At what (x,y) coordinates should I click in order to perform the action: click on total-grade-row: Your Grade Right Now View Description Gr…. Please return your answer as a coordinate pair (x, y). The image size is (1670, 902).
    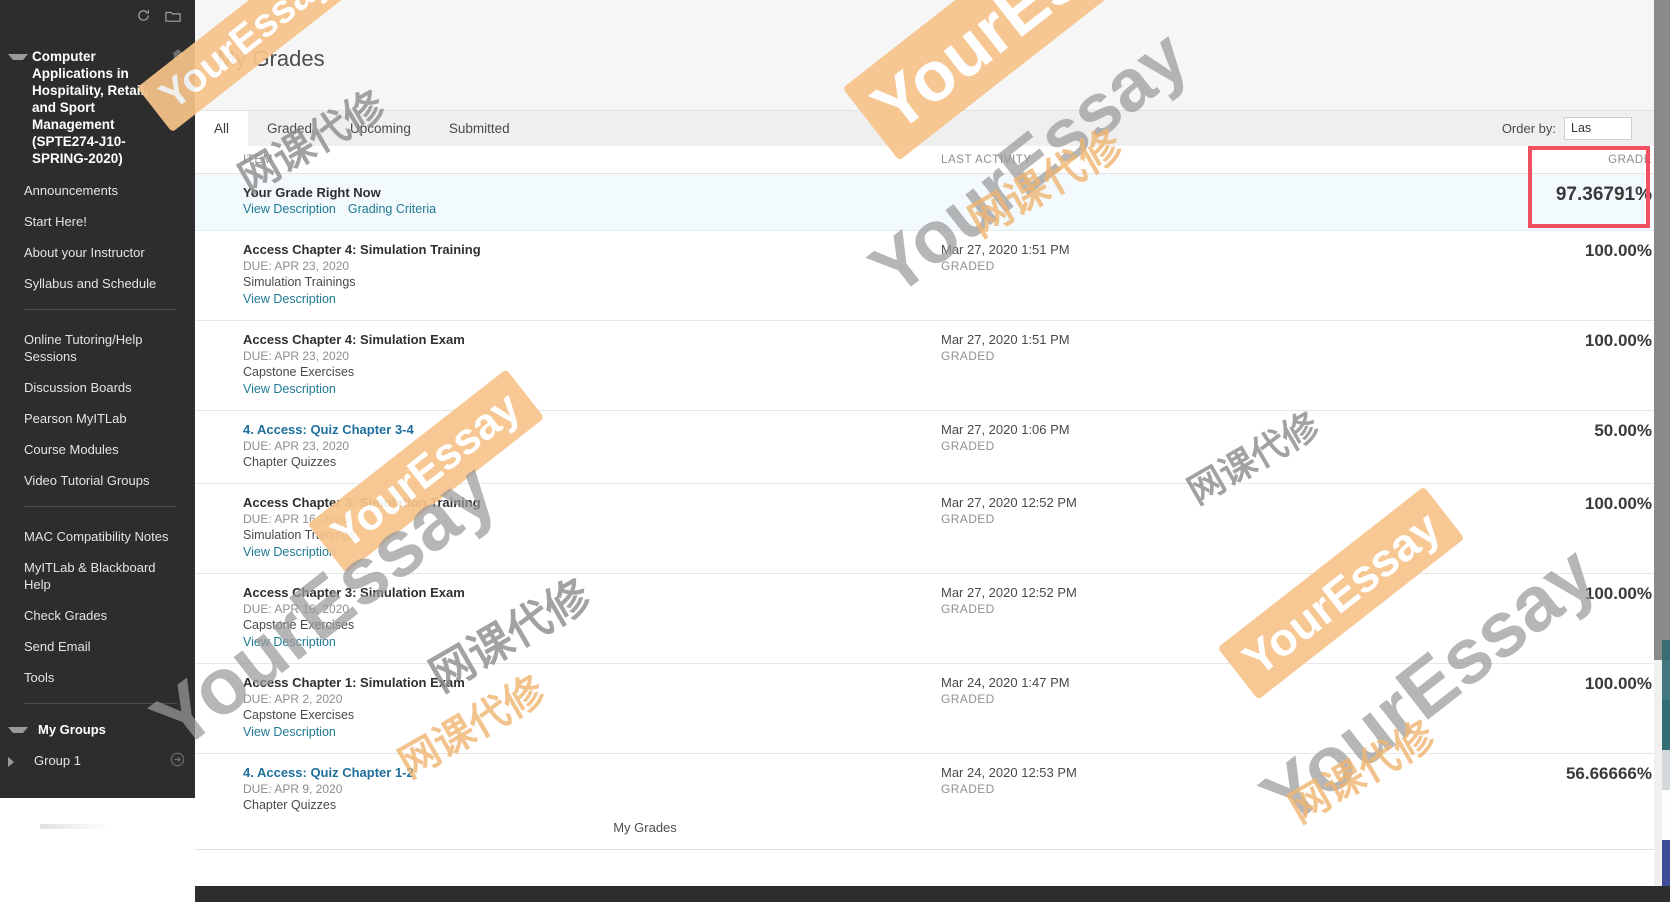
    Looking at the image, I should click on (932, 202).